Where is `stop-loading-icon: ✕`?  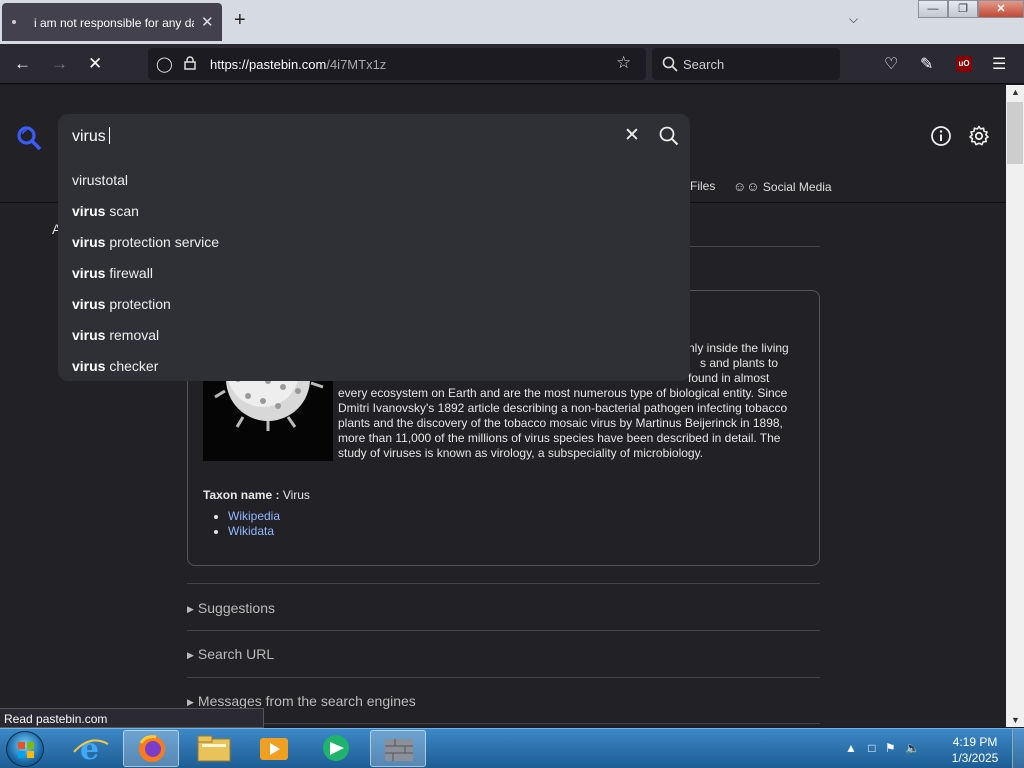
stop-loading-icon: ✕ is located at coordinates (95, 64).